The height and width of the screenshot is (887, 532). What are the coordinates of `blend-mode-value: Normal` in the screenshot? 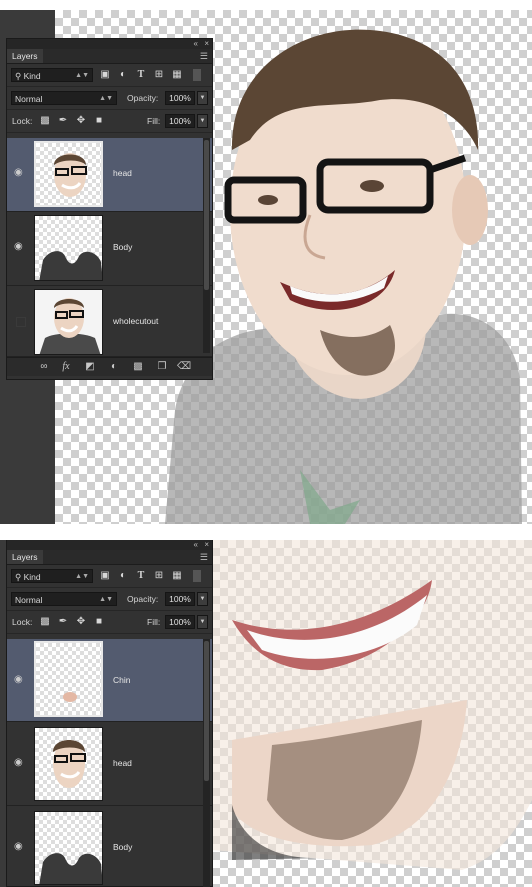 It's located at (29, 99).